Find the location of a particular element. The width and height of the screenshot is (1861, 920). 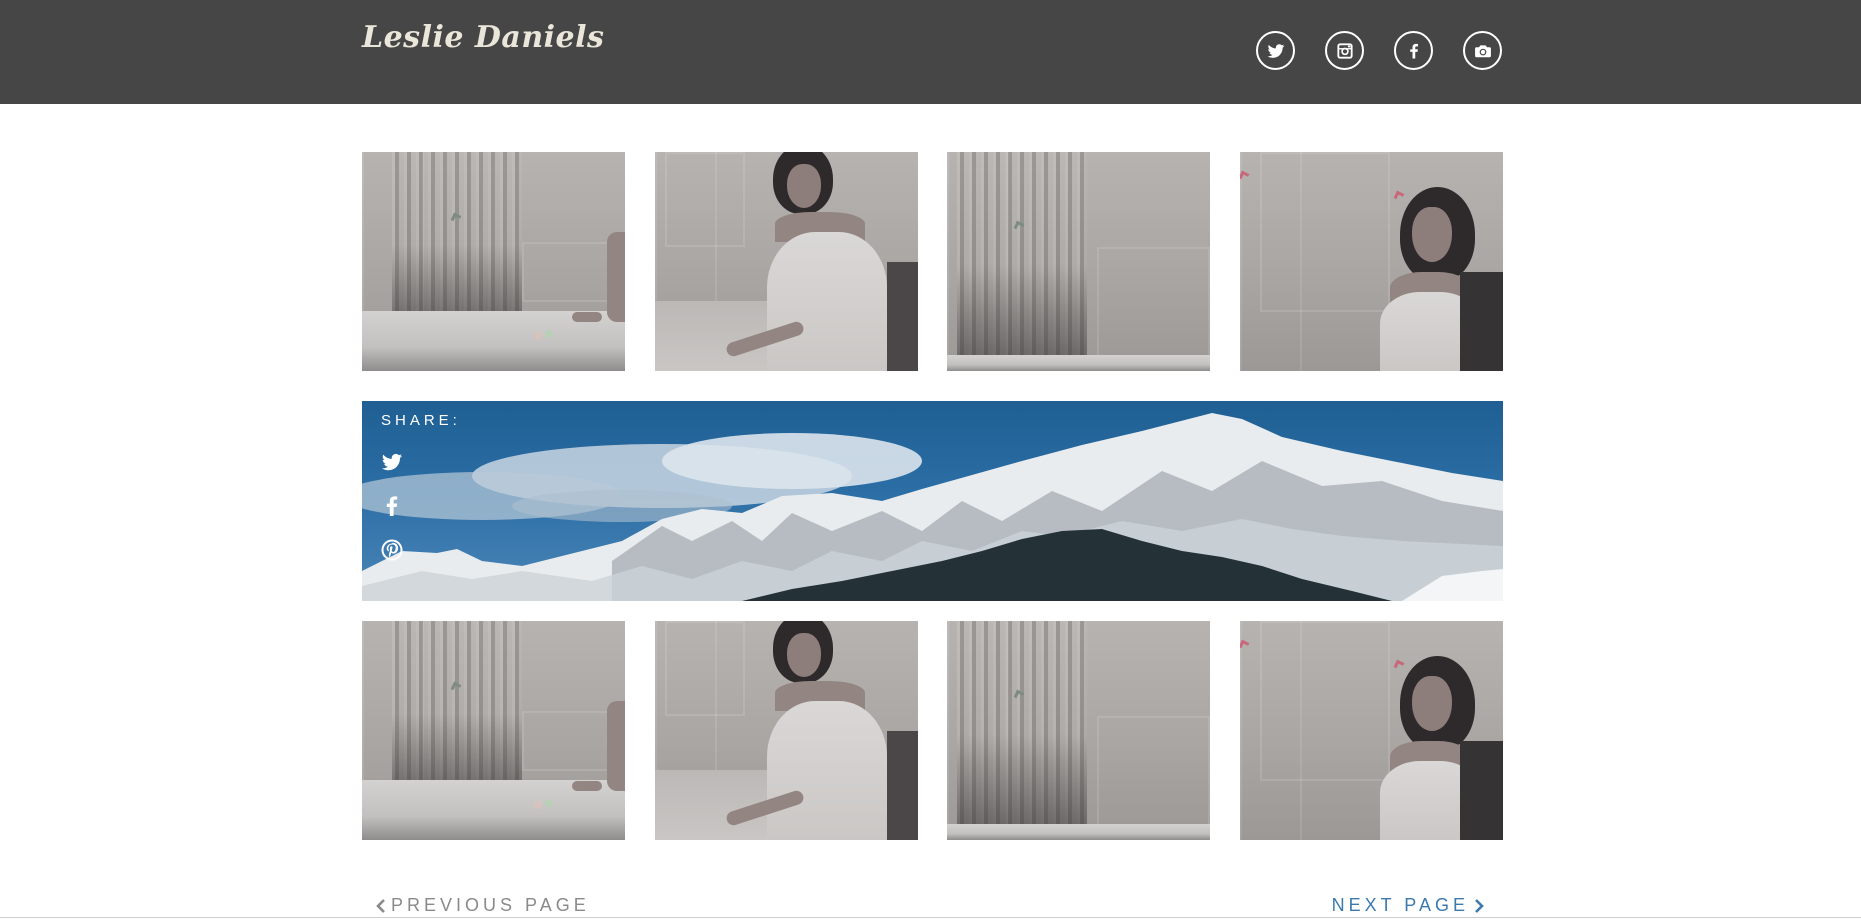

header-twitter-link is located at coordinates (1275, 50).